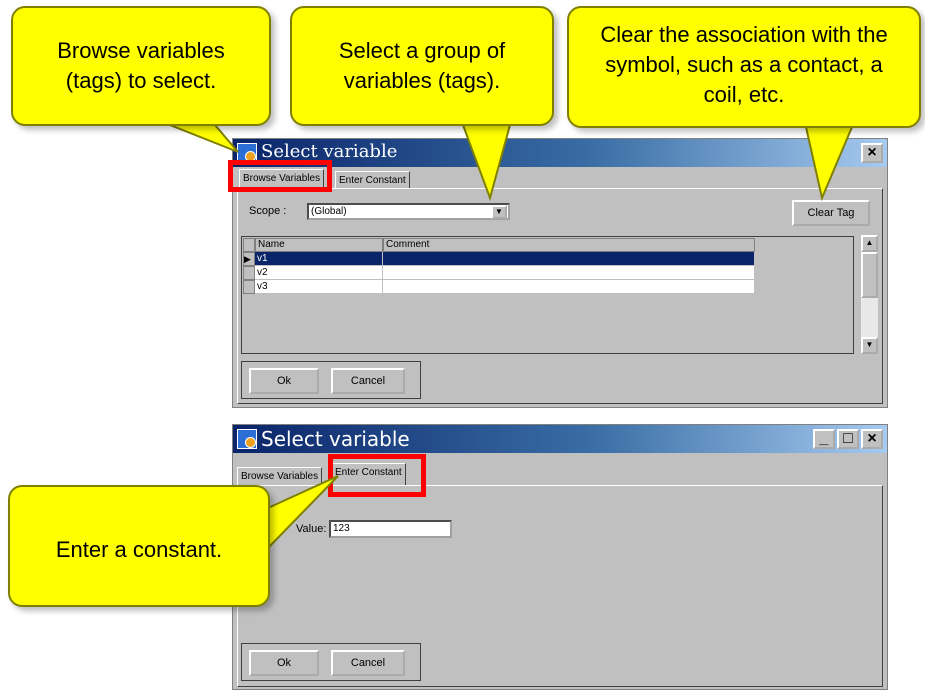 This screenshot has width=925, height=691. Describe the element at coordinates (829, 164) in the screenshot. I see `tail-clear` at that location.